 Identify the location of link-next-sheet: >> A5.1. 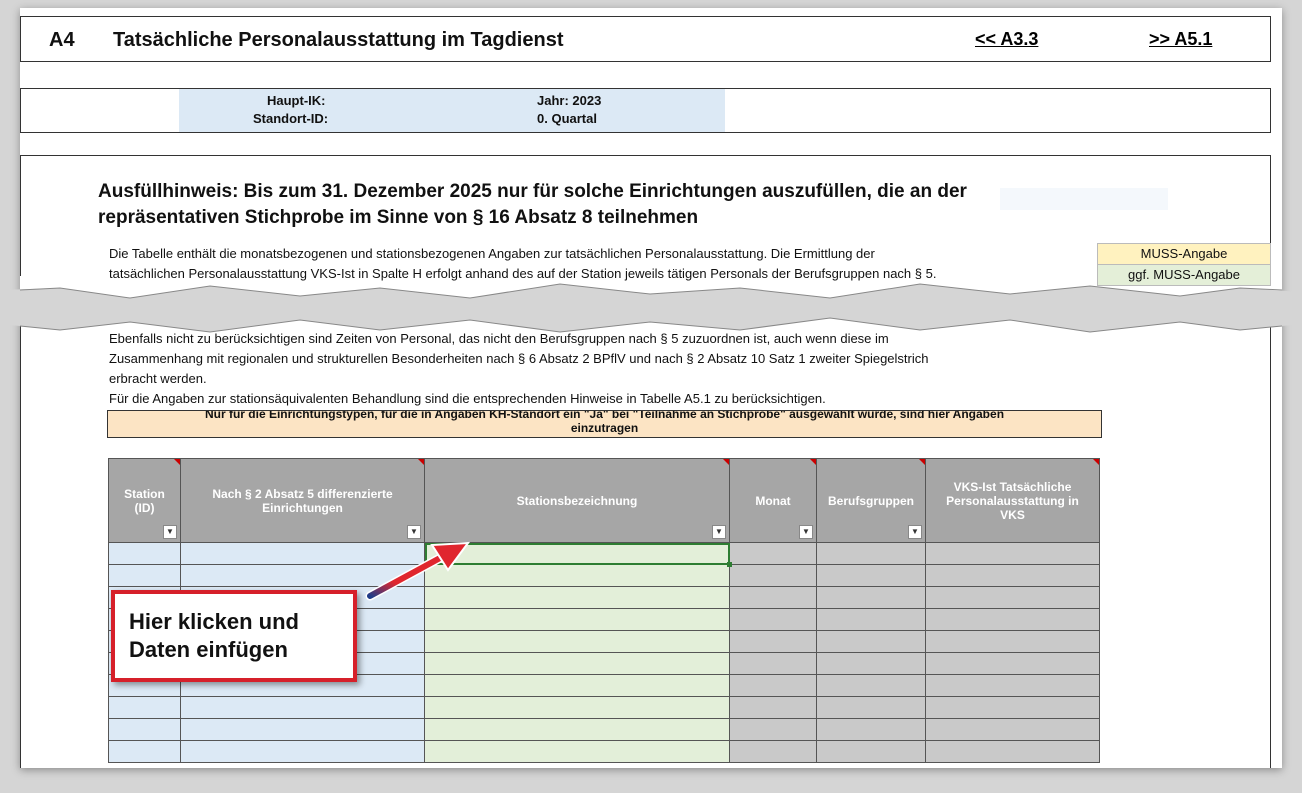
(1180, 39).